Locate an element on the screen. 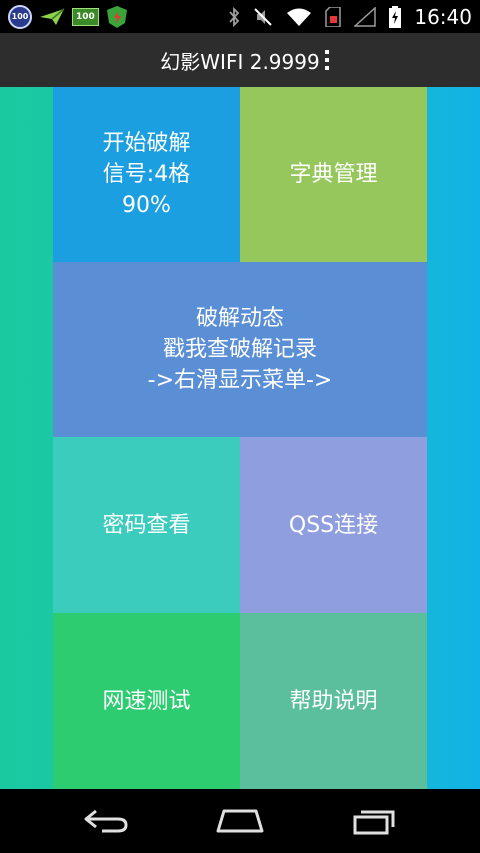  battery-100-icon: 100 is located at coordinates (85, 16).